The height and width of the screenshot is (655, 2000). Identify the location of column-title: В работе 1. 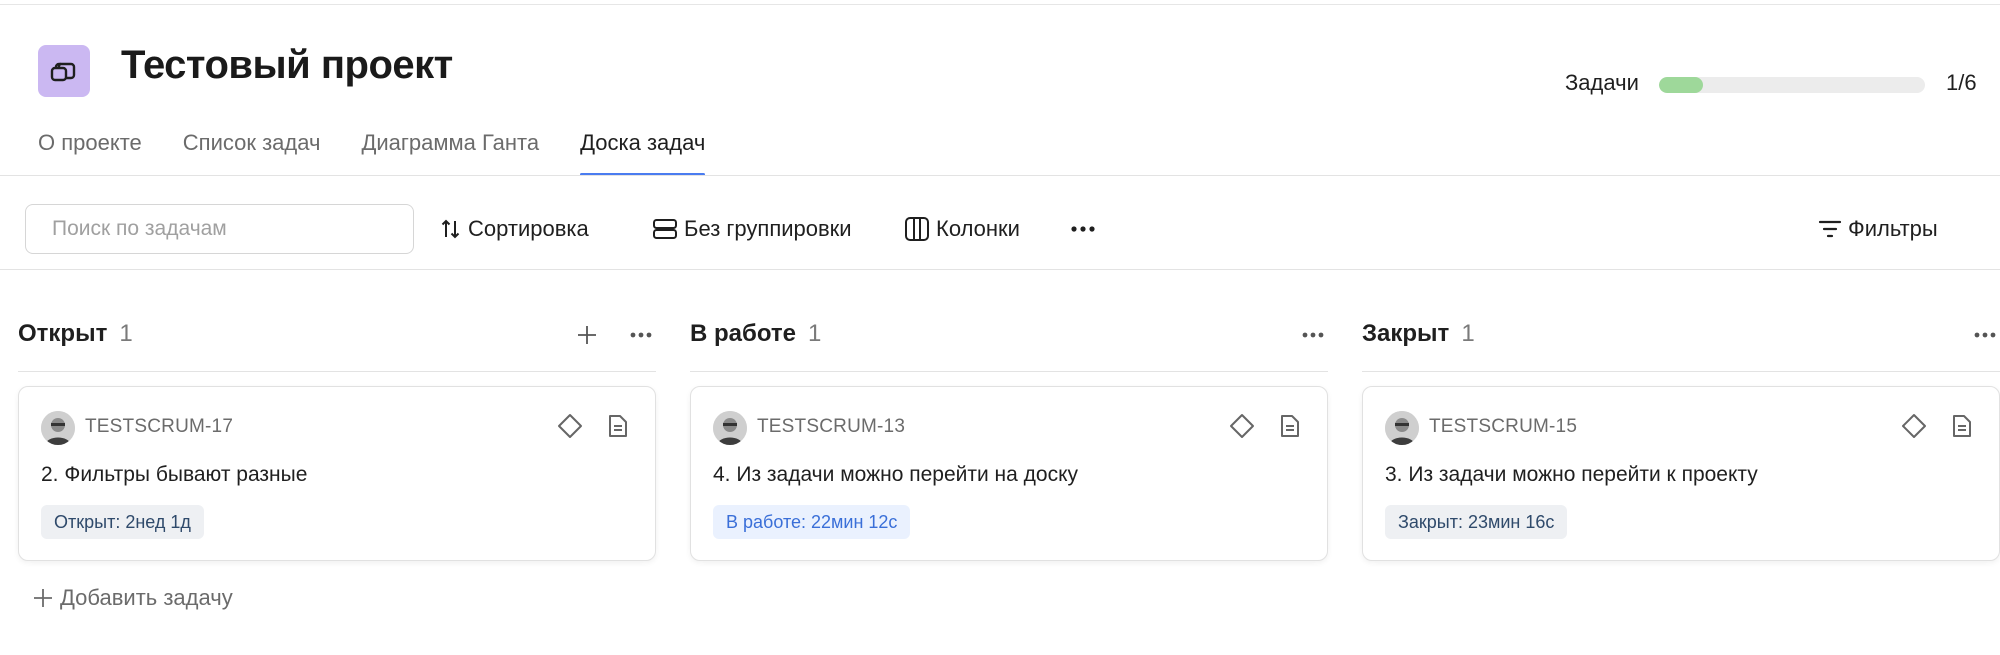
(755, 334).